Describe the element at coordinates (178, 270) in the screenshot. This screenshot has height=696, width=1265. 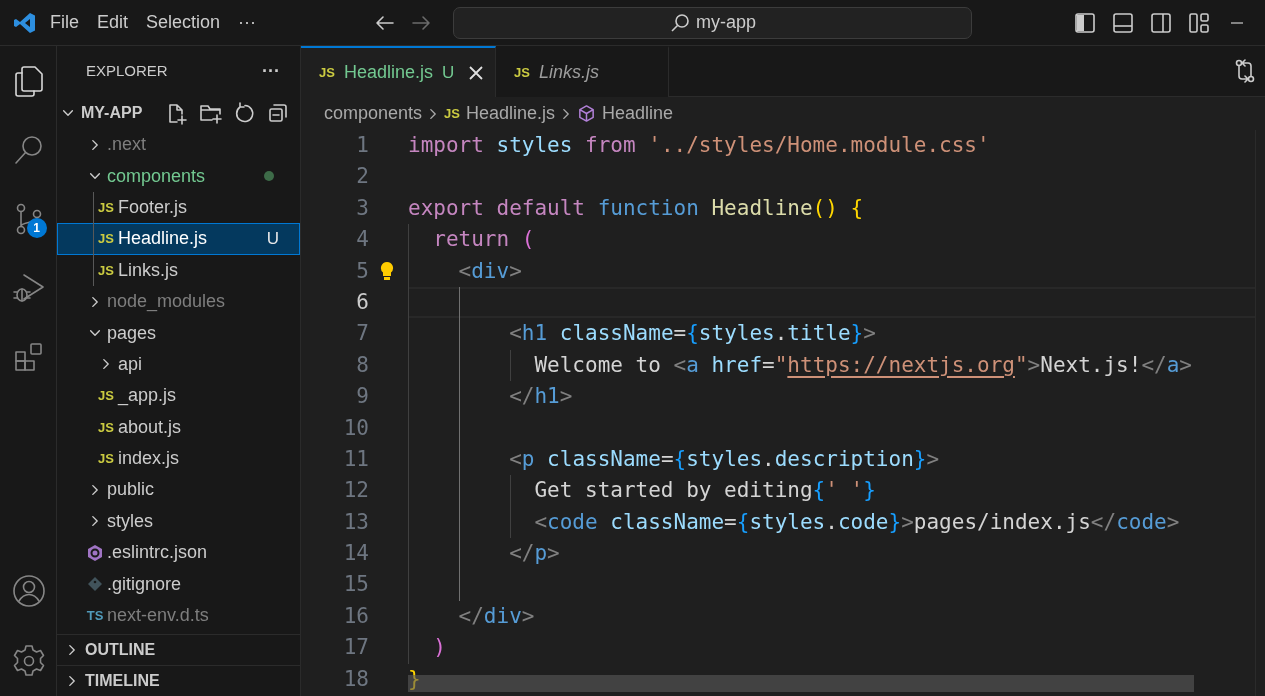
I see `tree-item: JS Links.js` at that location.